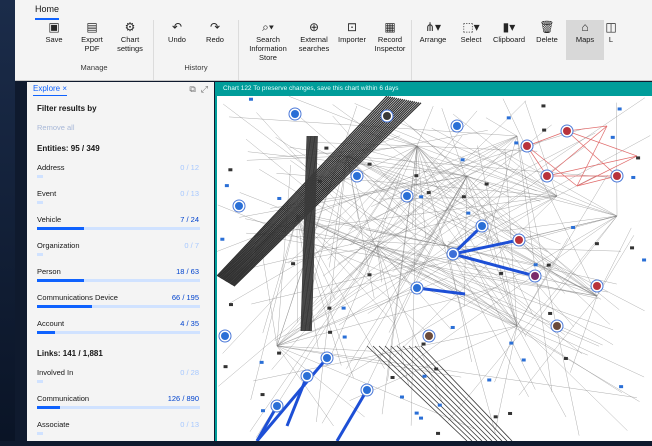 This screenshot has width=652, height=446. Describe the element at coordinates (547, 32) in the screenshot. I see `delete-button: 🗑Delete` at that location.